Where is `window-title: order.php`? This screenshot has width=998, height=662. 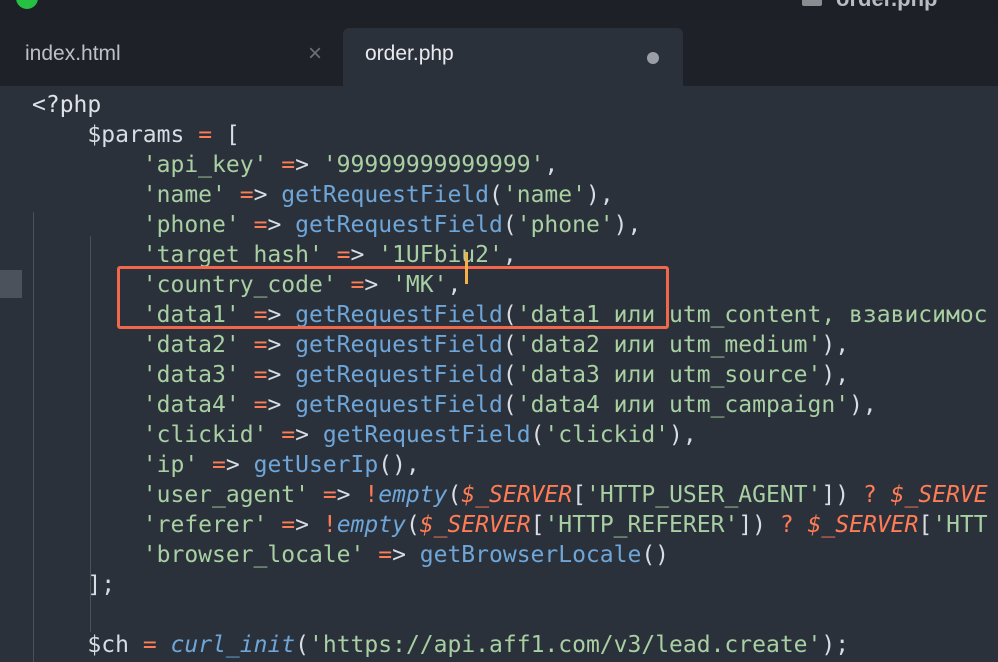
window-title: order.php is located at coordinates (886, 6).